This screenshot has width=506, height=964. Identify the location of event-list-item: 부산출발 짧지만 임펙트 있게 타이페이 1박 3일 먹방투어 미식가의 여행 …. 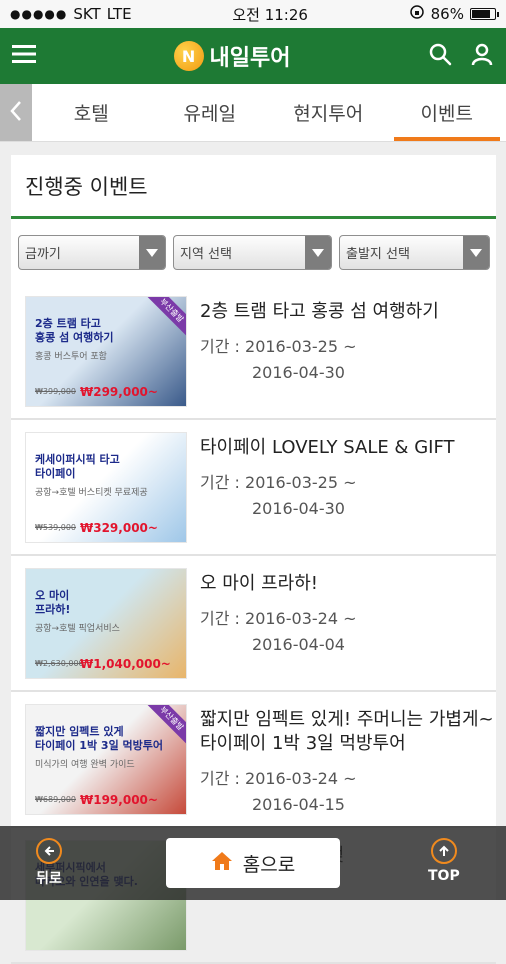
(253, 760).